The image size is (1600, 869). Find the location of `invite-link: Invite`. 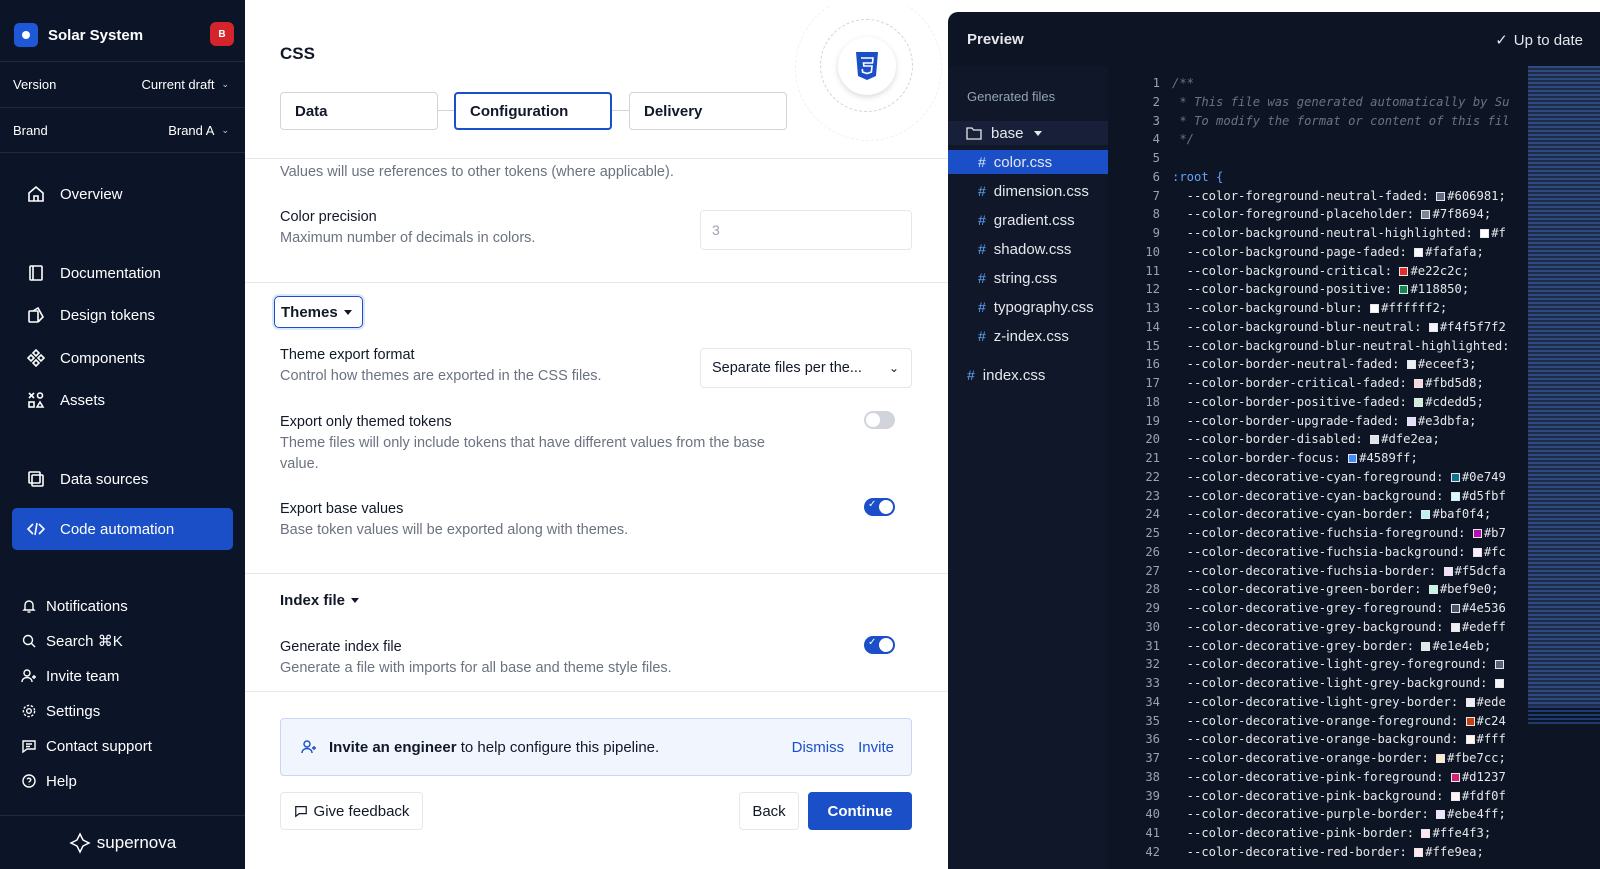

invite-link: Invite is located at coordinates (876, 747).